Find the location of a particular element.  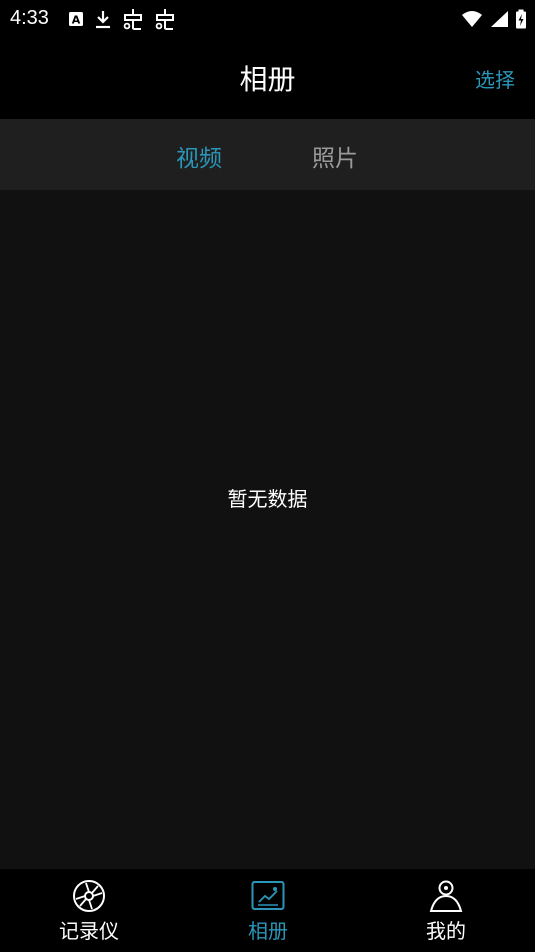

wifi-icon is located at coordinates (472, 19).